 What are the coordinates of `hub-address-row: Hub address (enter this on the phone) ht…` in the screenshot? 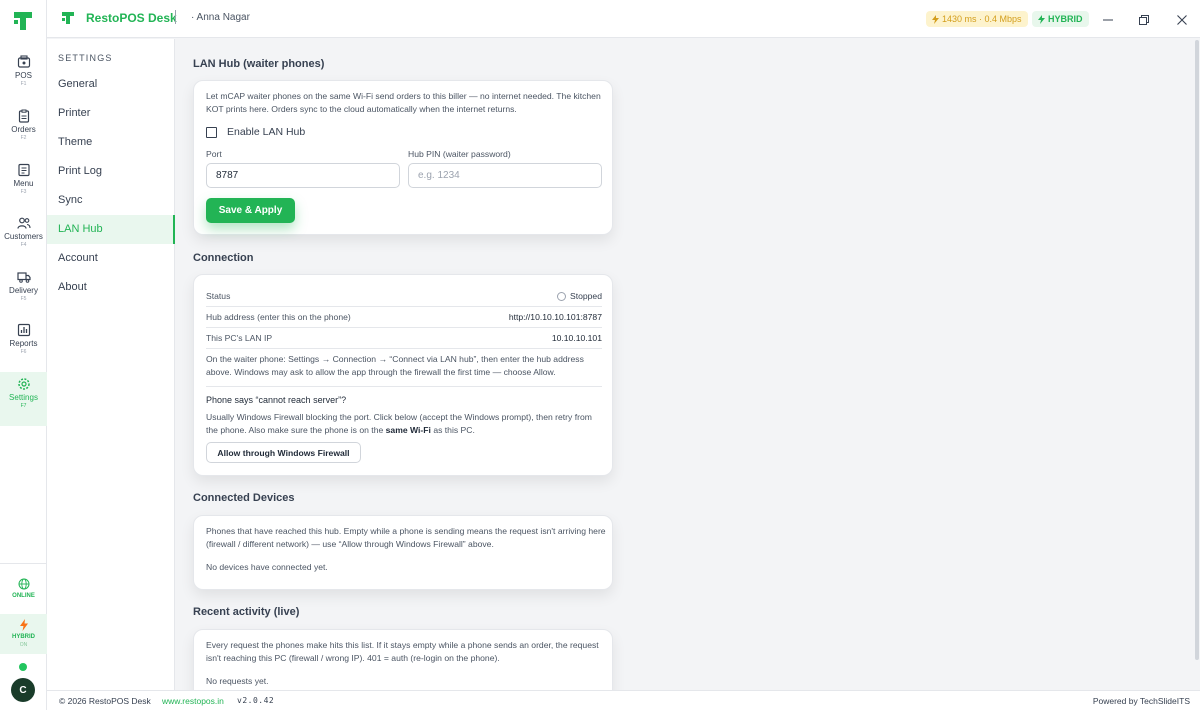 It's located at (404, 317).